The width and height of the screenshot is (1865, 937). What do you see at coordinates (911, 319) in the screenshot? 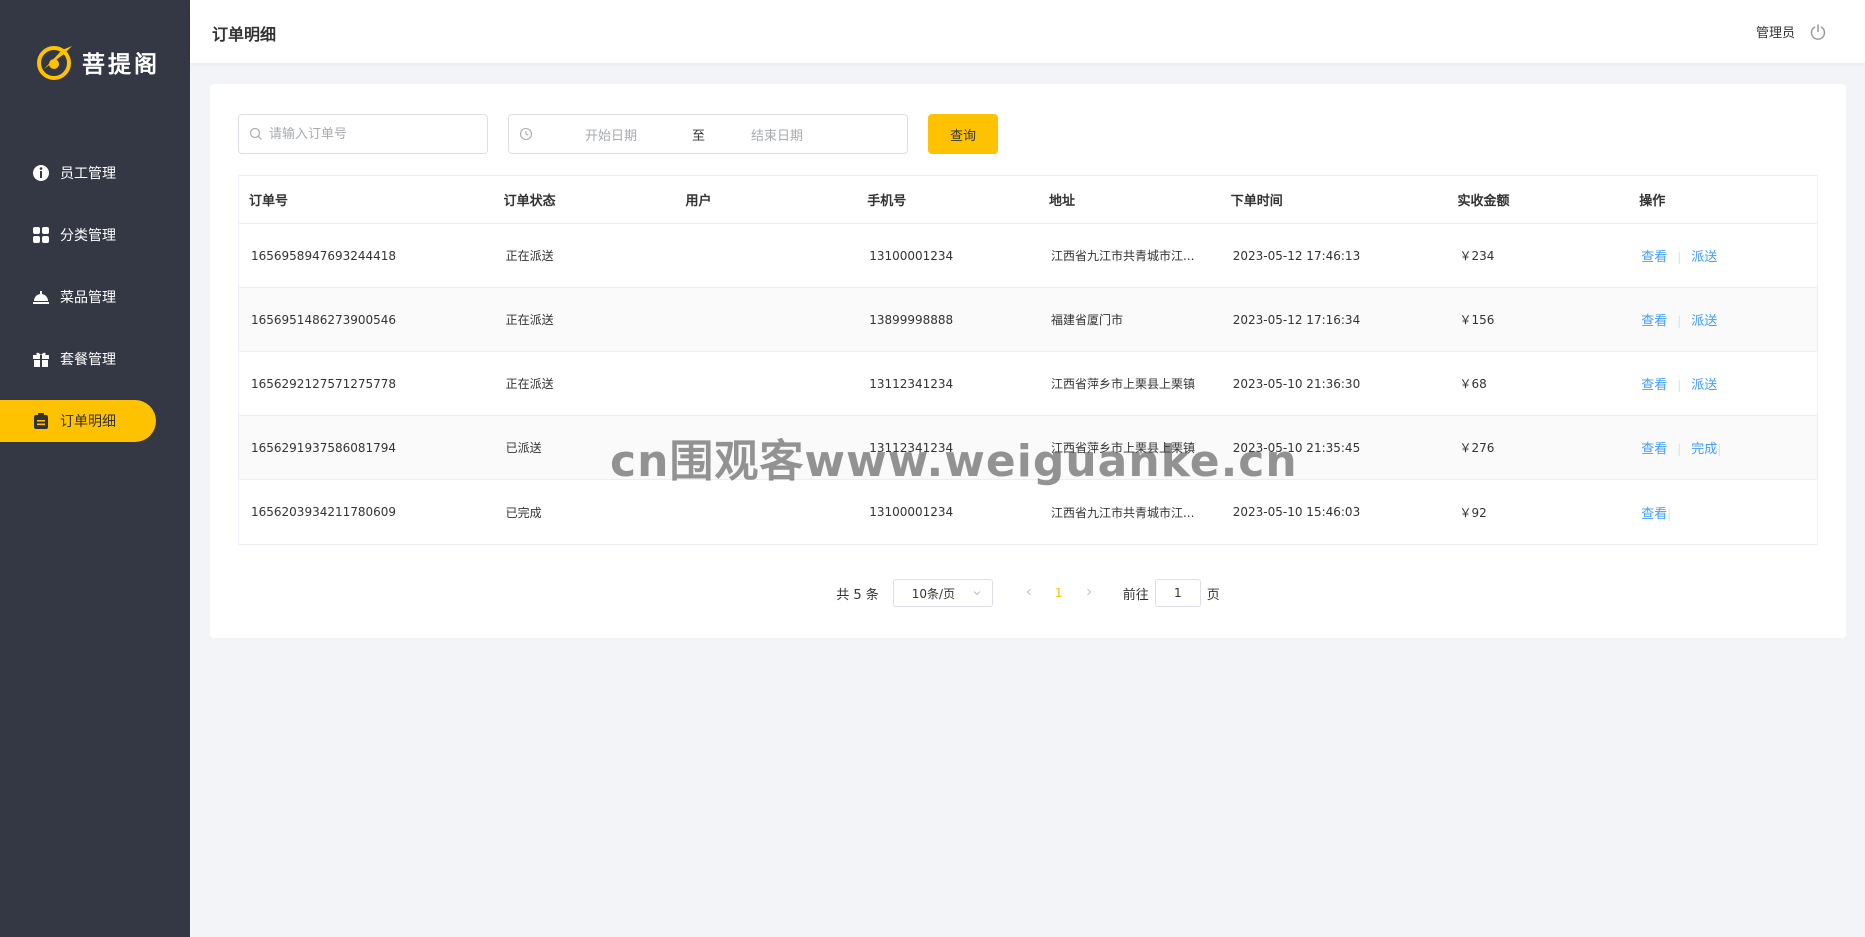
I see `order-phone: 13899998888` at bounding box center [911, 319].